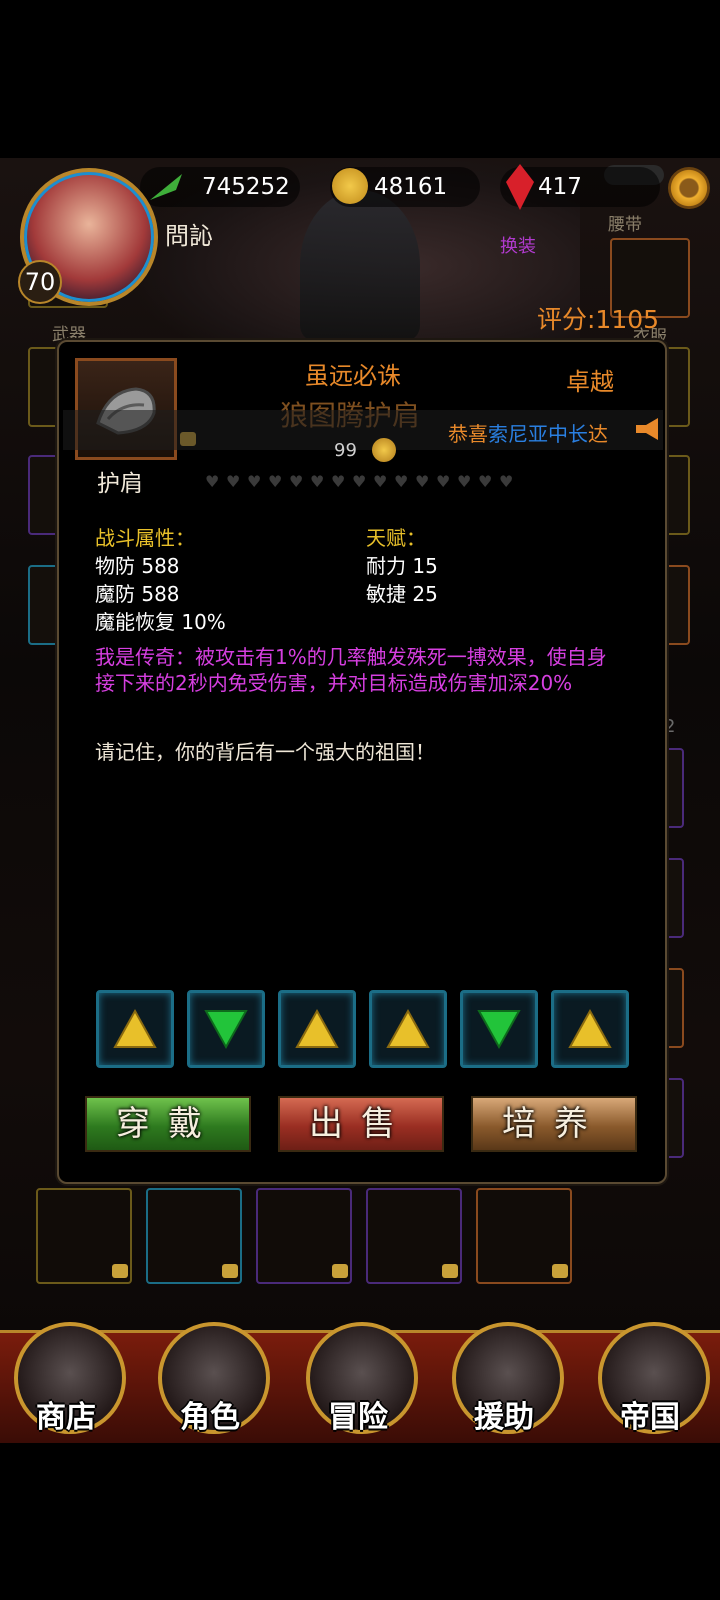 This screenshot has height=1600, width=720. I want to click on announcement-player: 索尼亚, so click(518, 434).